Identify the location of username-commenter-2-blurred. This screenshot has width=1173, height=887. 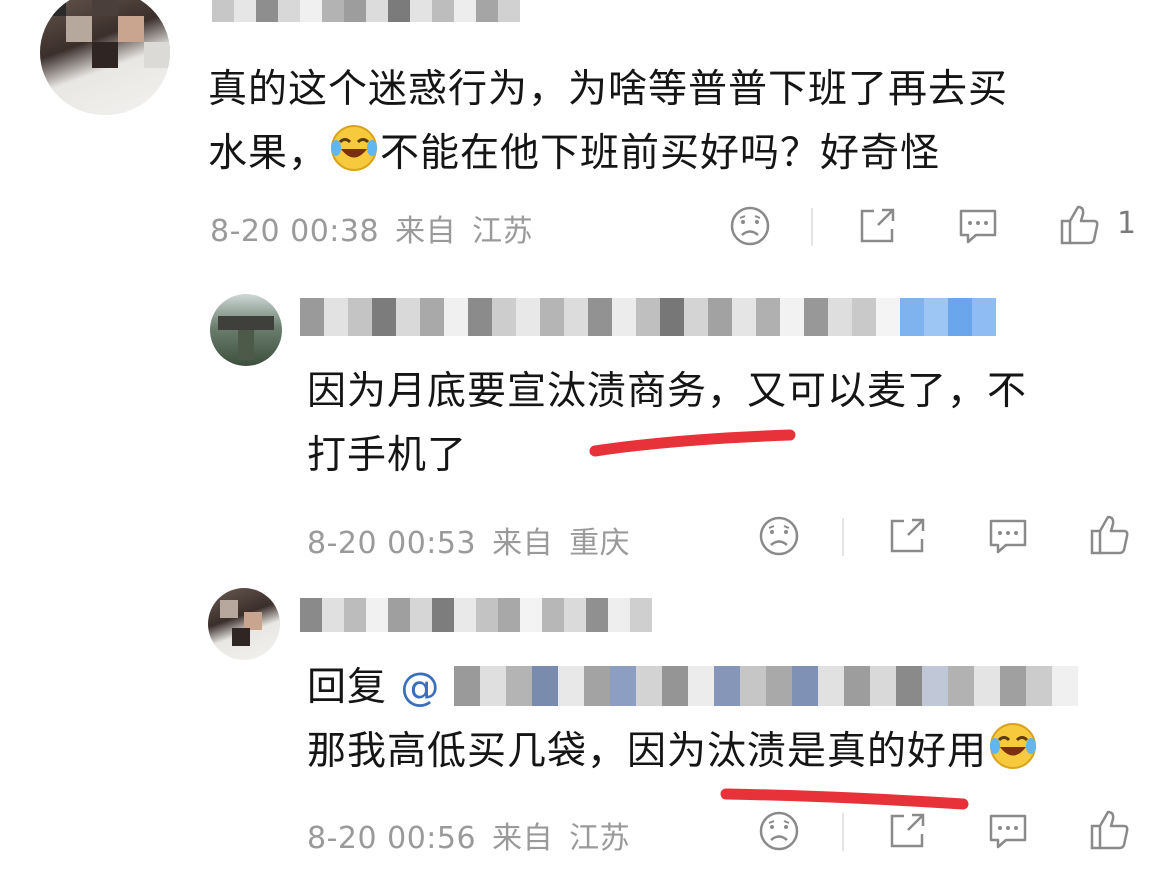
(648, 317).